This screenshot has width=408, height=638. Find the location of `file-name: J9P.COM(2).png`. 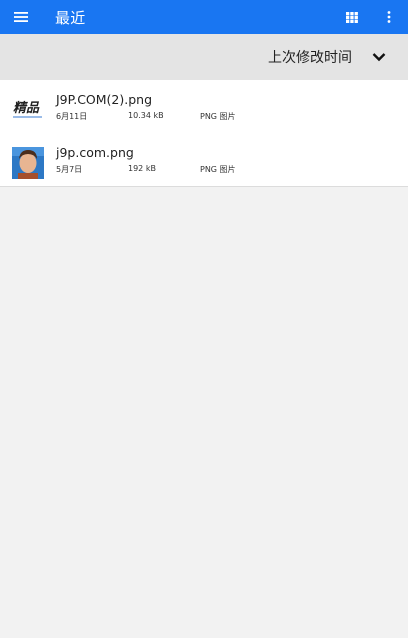

file-name: J9P.COM(2).png is located at coordinates (104, 99).